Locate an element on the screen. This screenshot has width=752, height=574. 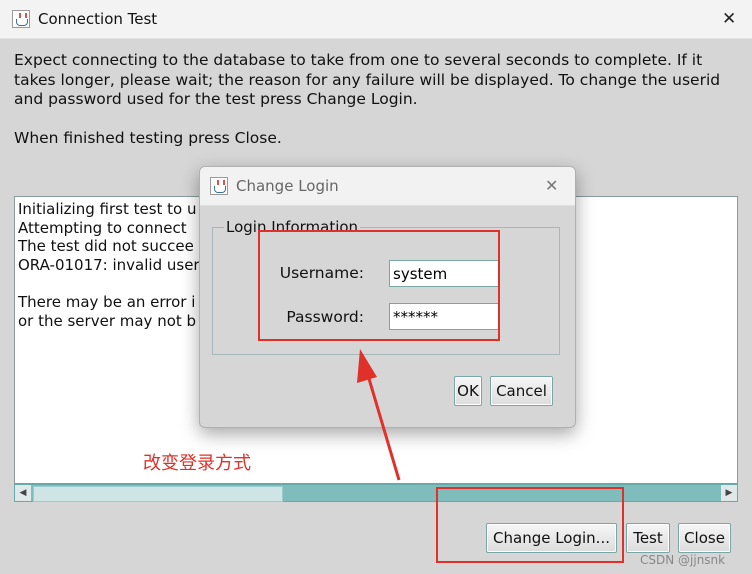
horizontal-scrollbar: ◀ ▶ is located at coordinates (376, 493).